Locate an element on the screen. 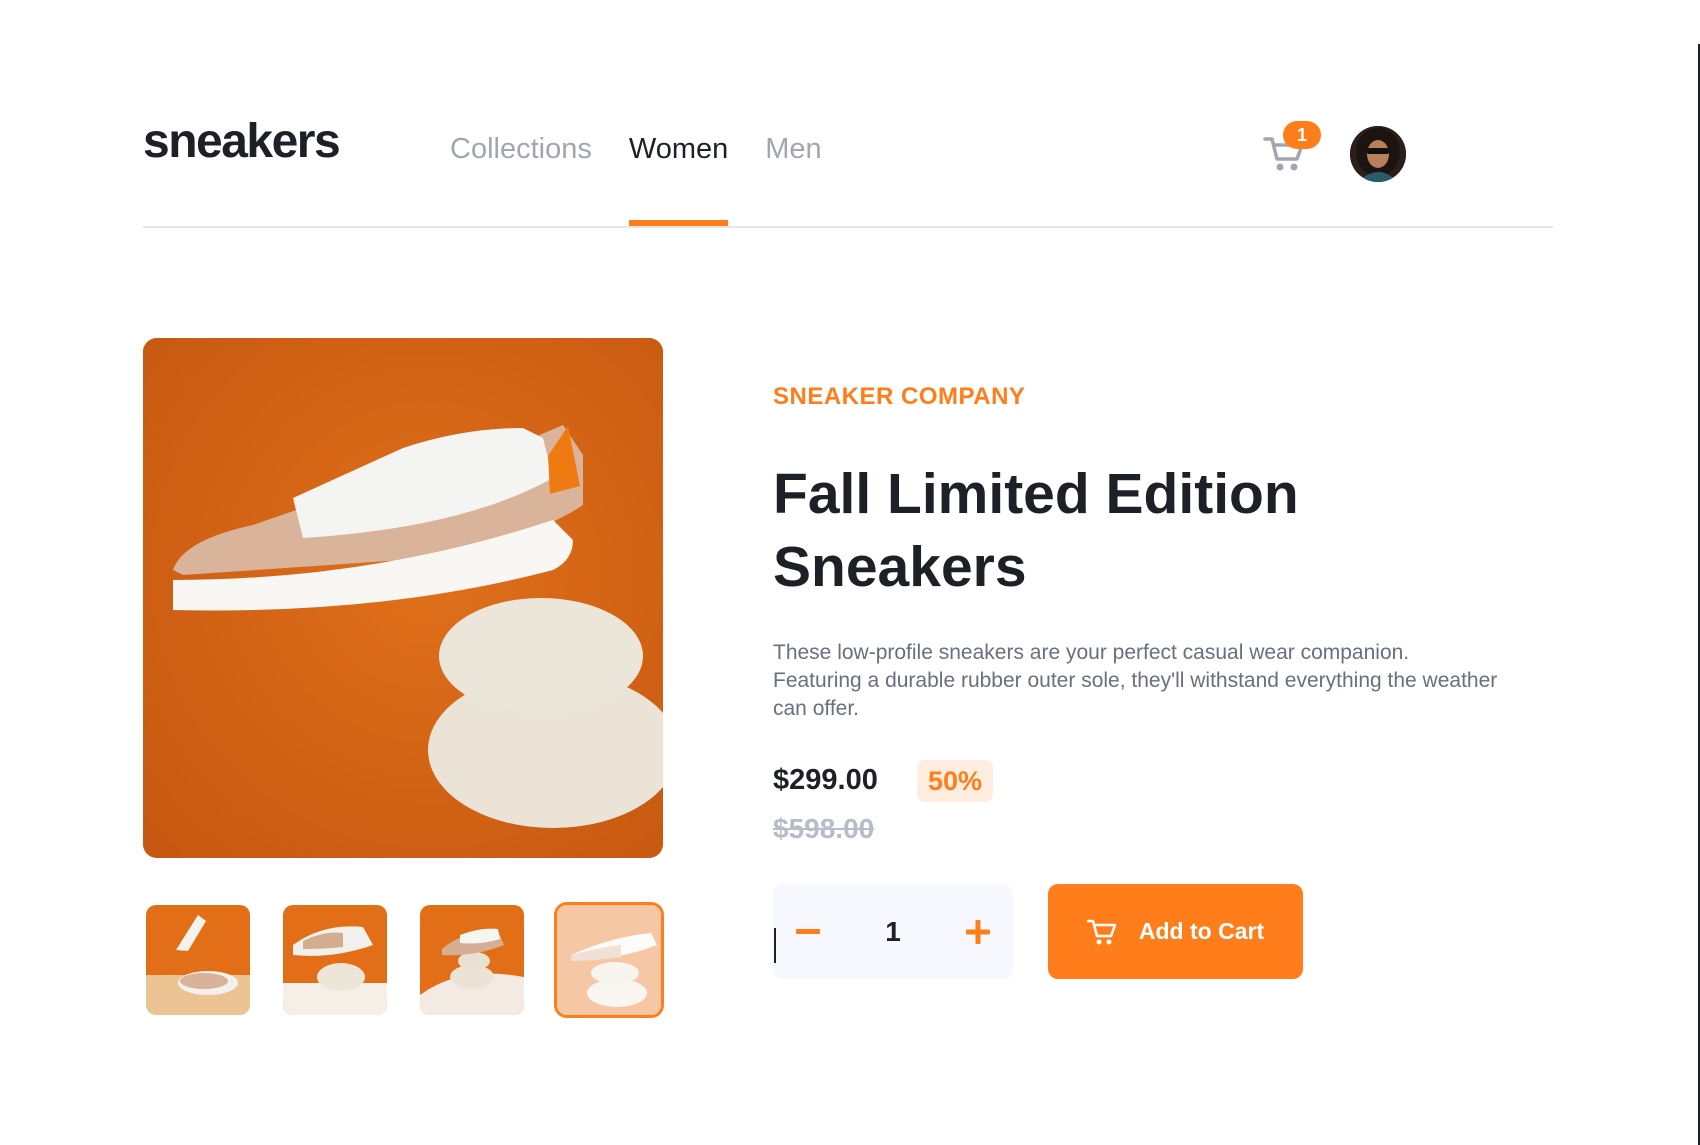 The image size is (1700, 1145). nav-item-men: Men is located at coordinates (793, 149).